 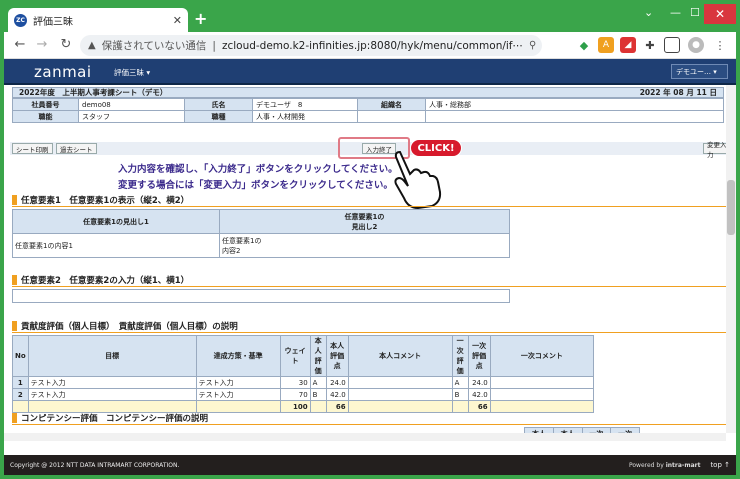 What do you see at coordinates (98, 20) in the screenshot?
I see `browser-tab: ZC 評価三昧 ✕` at bounding box center [98, 20].